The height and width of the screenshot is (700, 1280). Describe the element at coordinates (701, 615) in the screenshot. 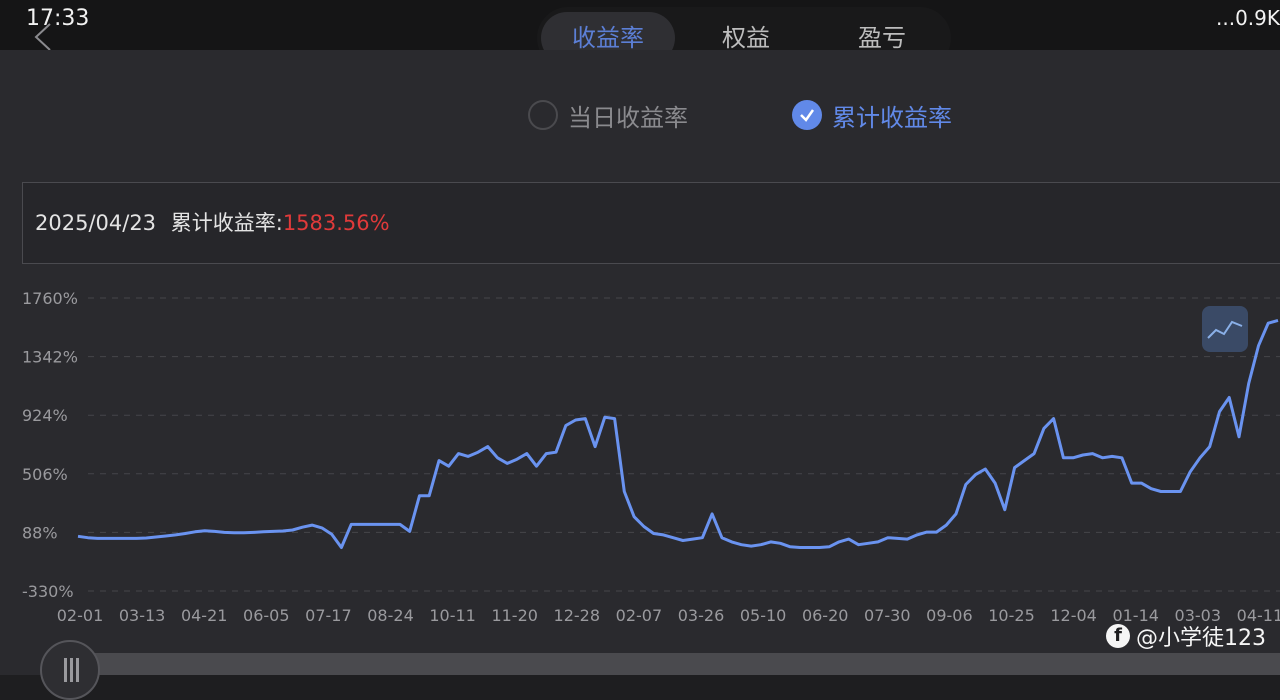

I see `x-tick-label: 03-26` at that location.